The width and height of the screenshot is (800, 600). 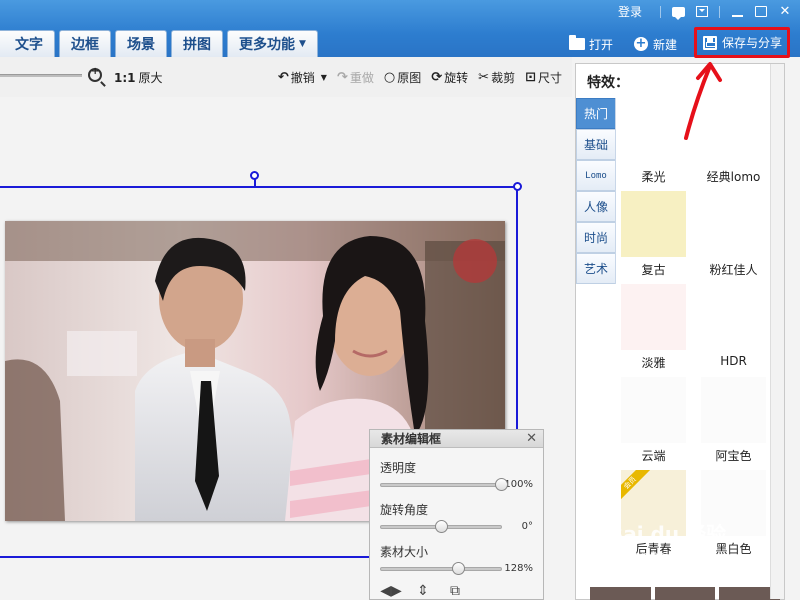 I want to click on effect-item: 阿宝色, so click(x=733, y=420).